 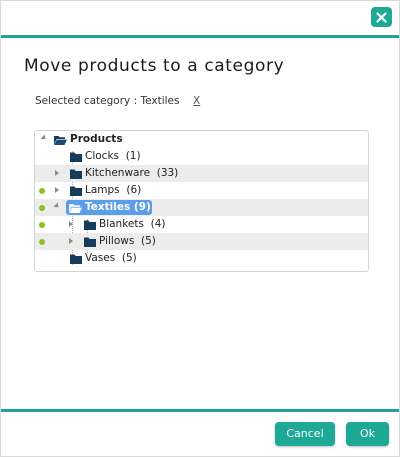 I want to click on tree-node-clocks: Clocks (1), so click(x=201, y=156).